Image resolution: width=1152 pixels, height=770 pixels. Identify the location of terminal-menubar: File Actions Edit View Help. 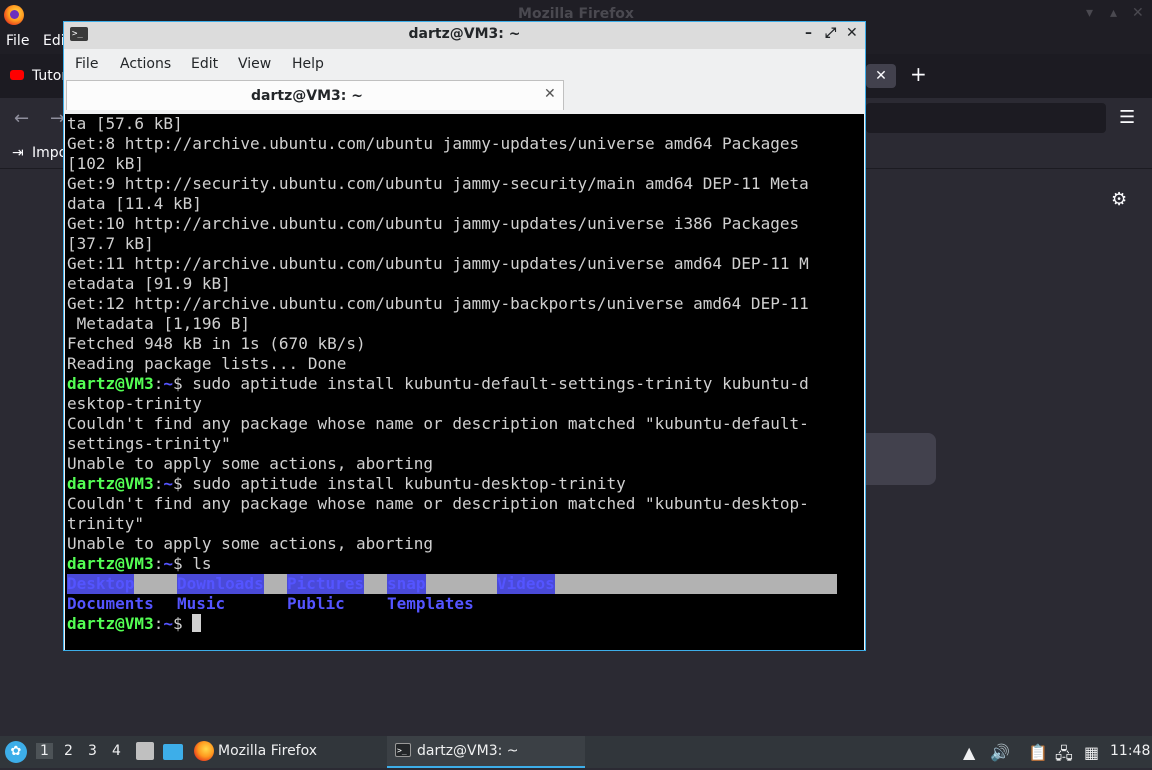
(464, 64).